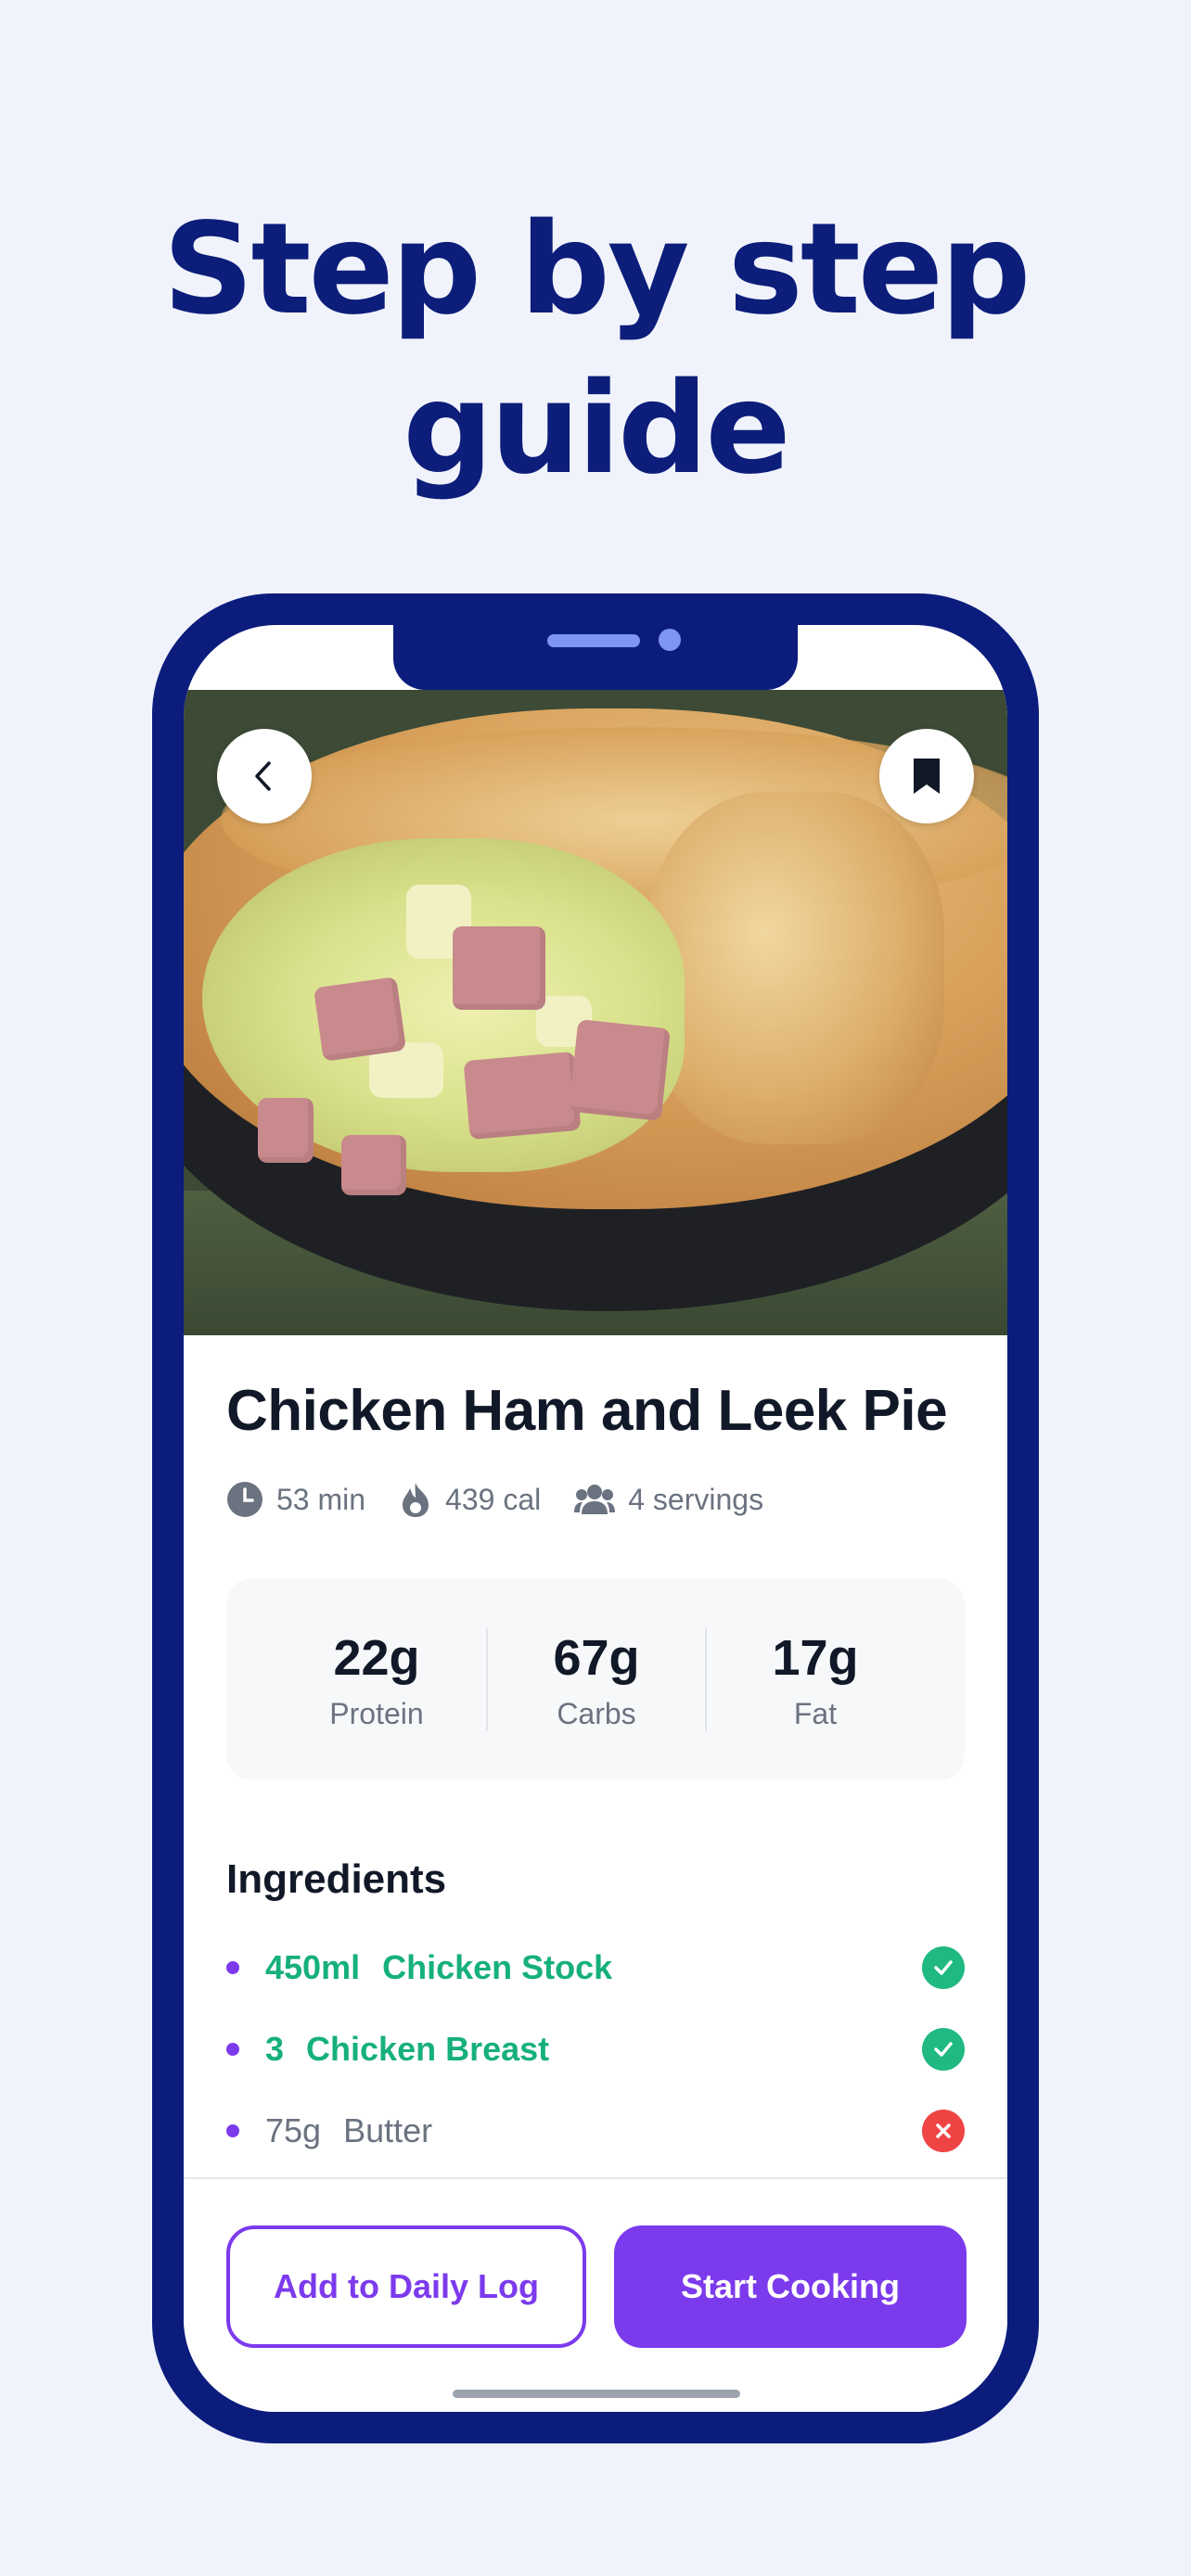  What do you see at coordinates (493, 1499) in the screenshot?
I see `calorie-value: 439 cal` at bounding box center [493, 1499].